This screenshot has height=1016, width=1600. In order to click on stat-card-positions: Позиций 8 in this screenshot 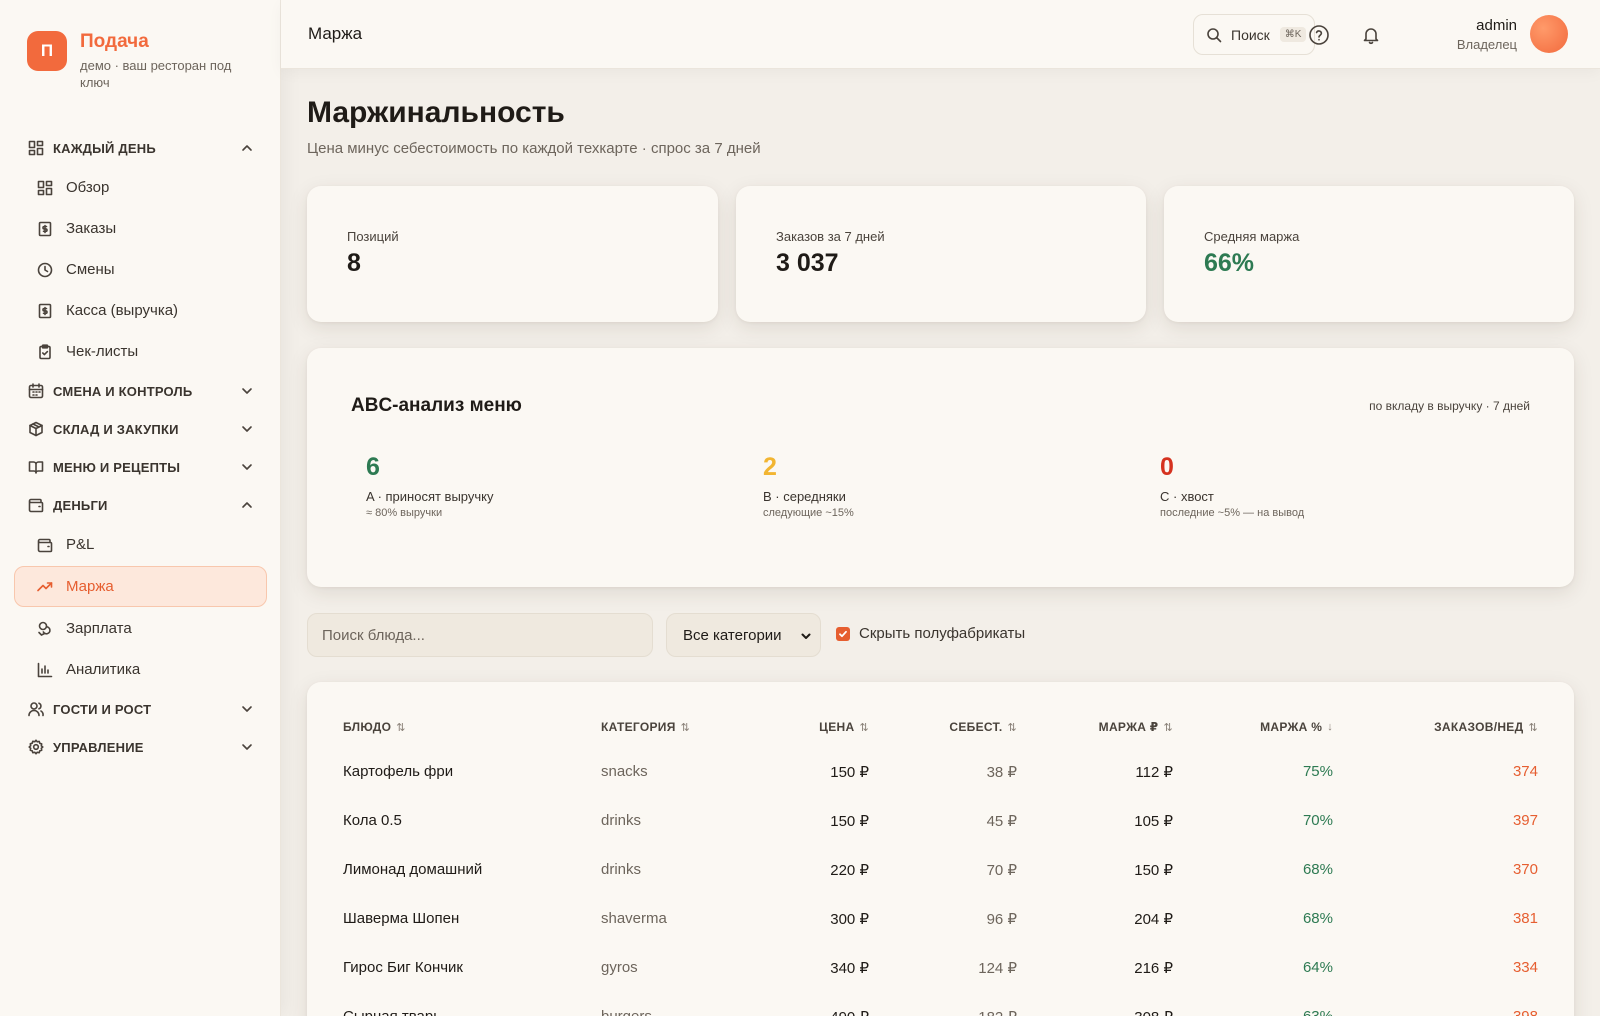, I will do `click(512, 254)`.